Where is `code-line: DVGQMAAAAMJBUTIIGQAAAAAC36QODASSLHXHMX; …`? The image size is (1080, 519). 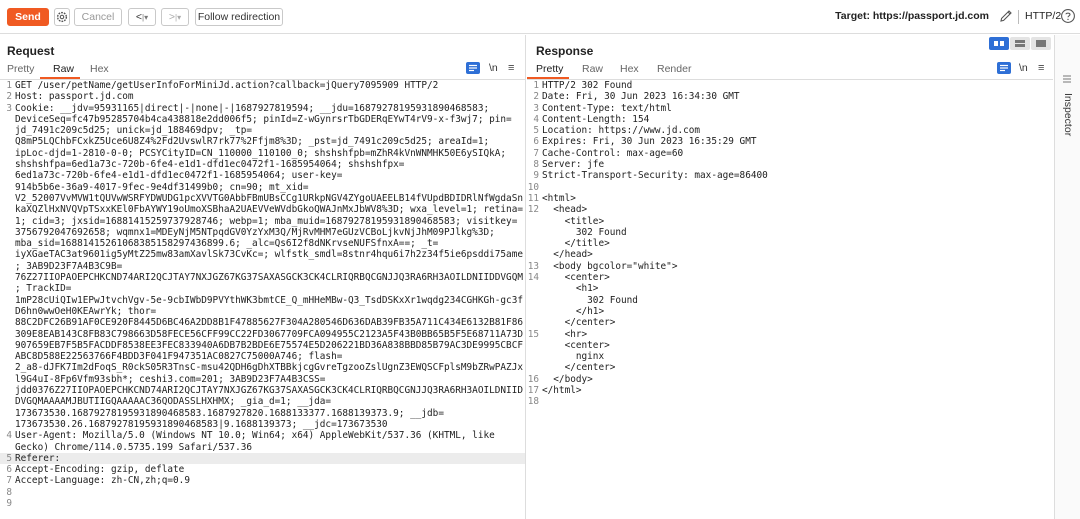 code-line: DVGQMAAAAMJBUTIIGQAAAAAC36QODASSLHXHMX; … is located at coordinates (262, 401).